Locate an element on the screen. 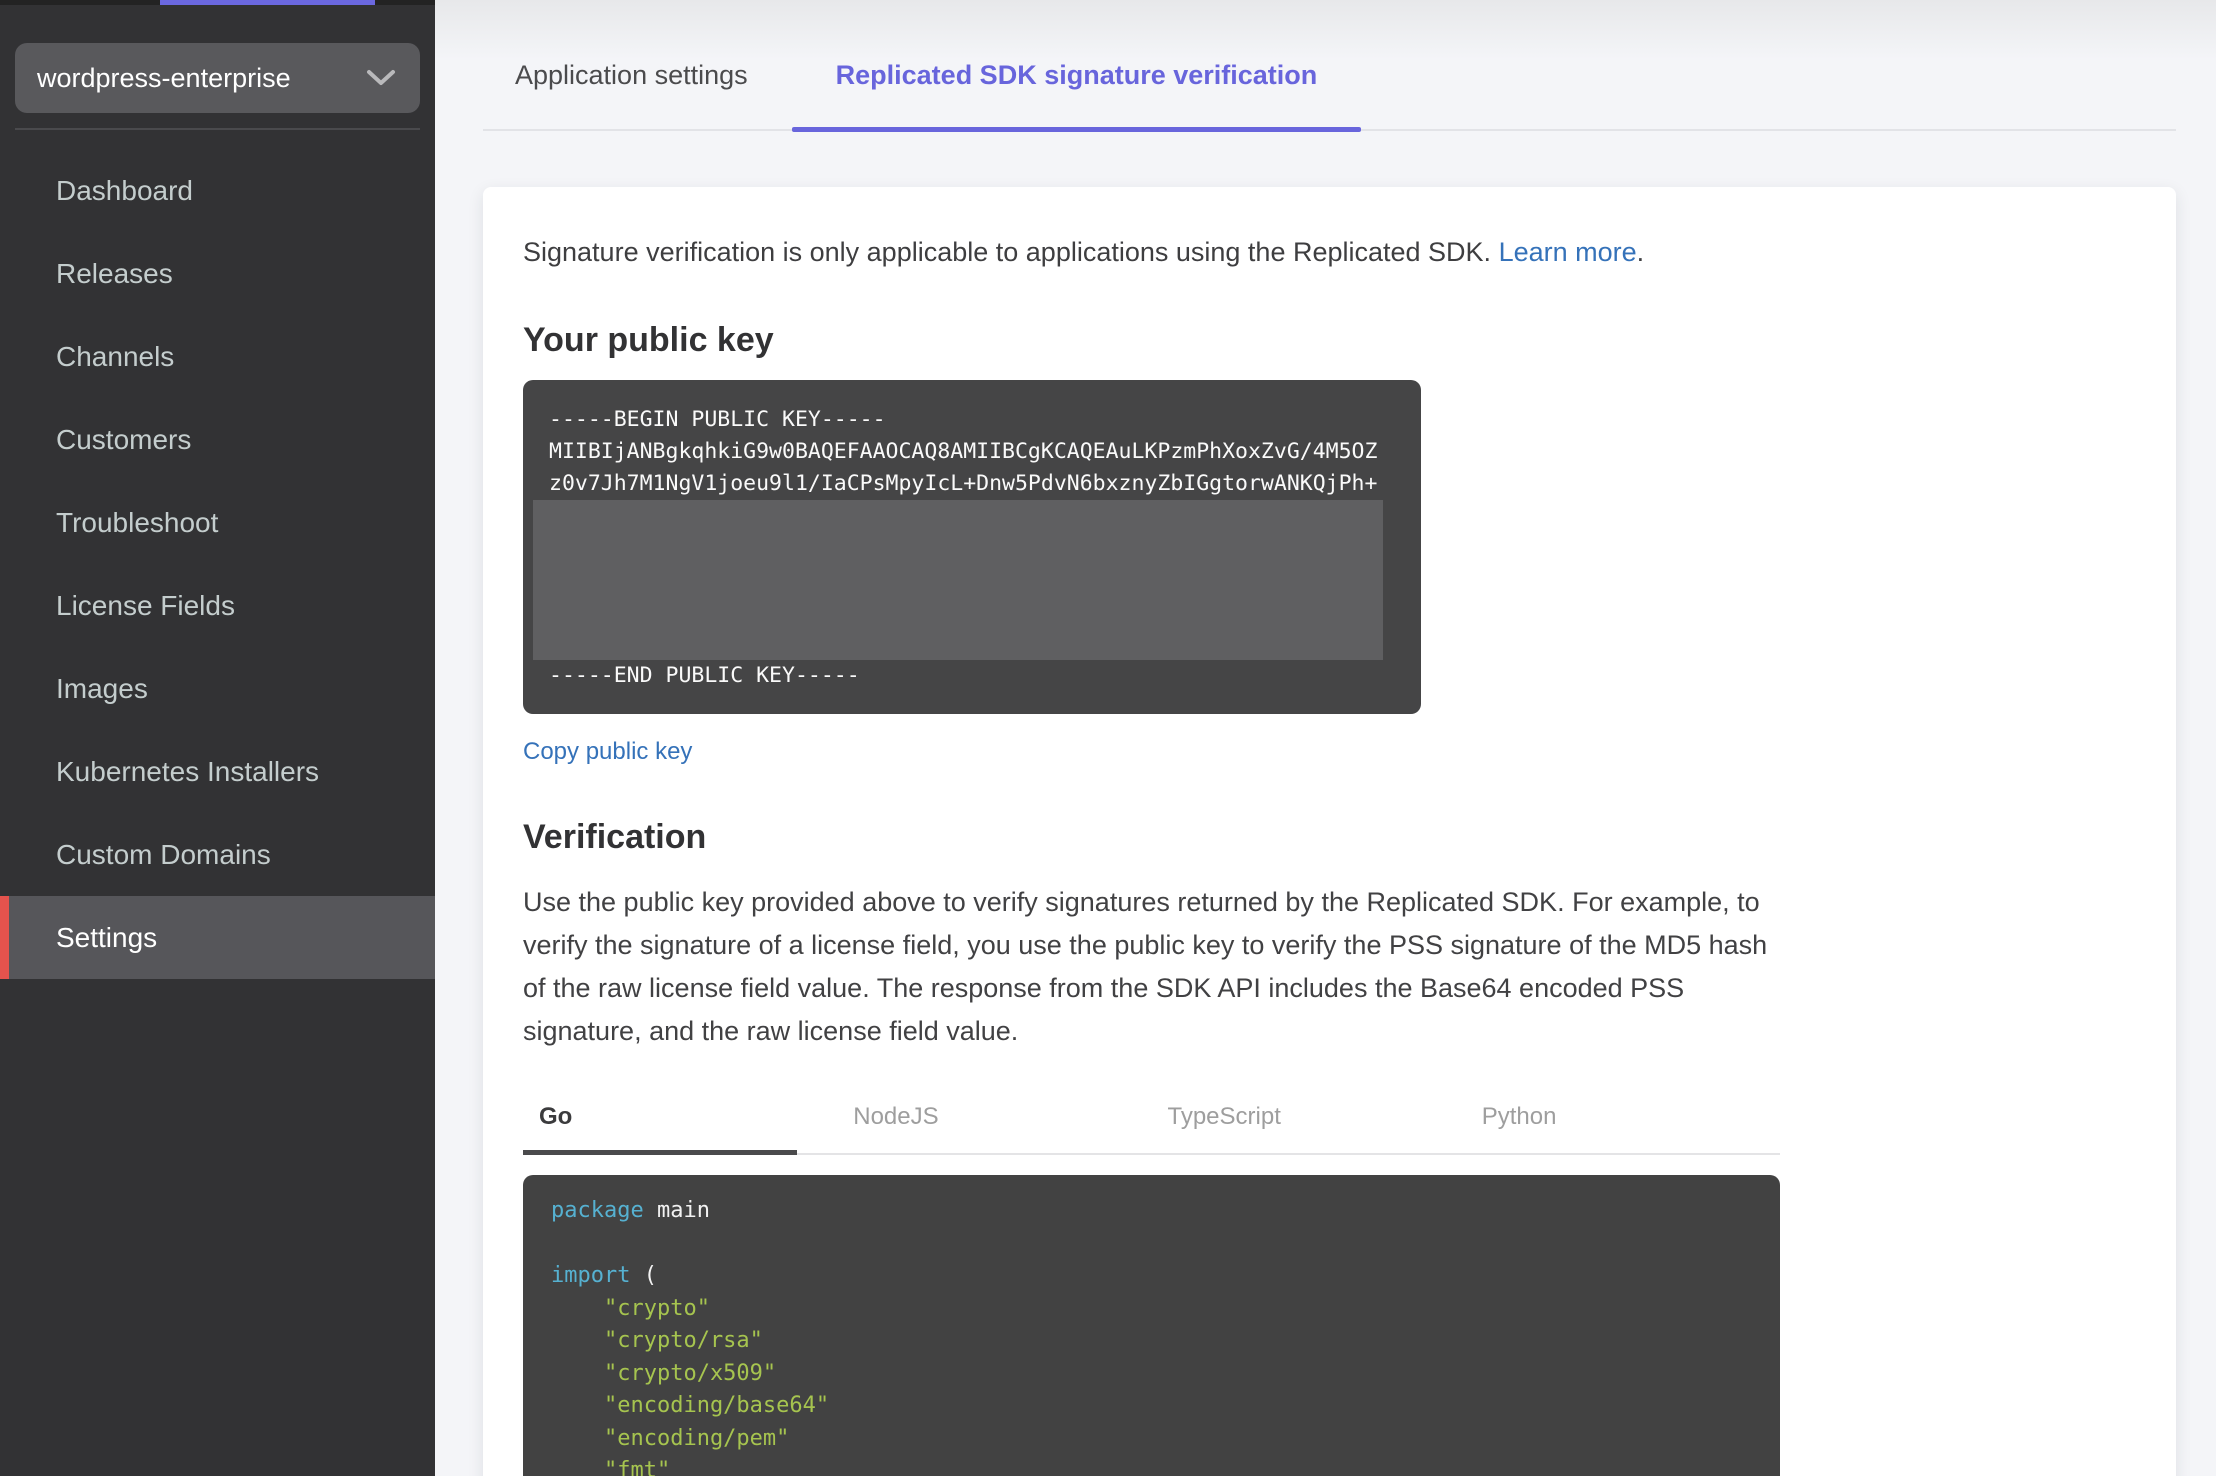  code-line: "crypto/x509" is located at coordinates (1151, 1374).